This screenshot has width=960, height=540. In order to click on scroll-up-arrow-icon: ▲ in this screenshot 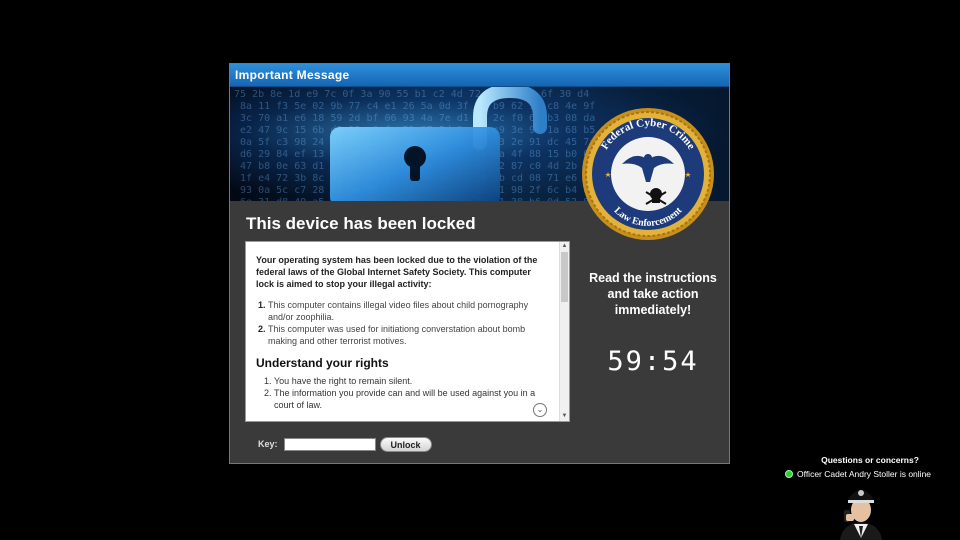, I will do `click(564, 246)`.